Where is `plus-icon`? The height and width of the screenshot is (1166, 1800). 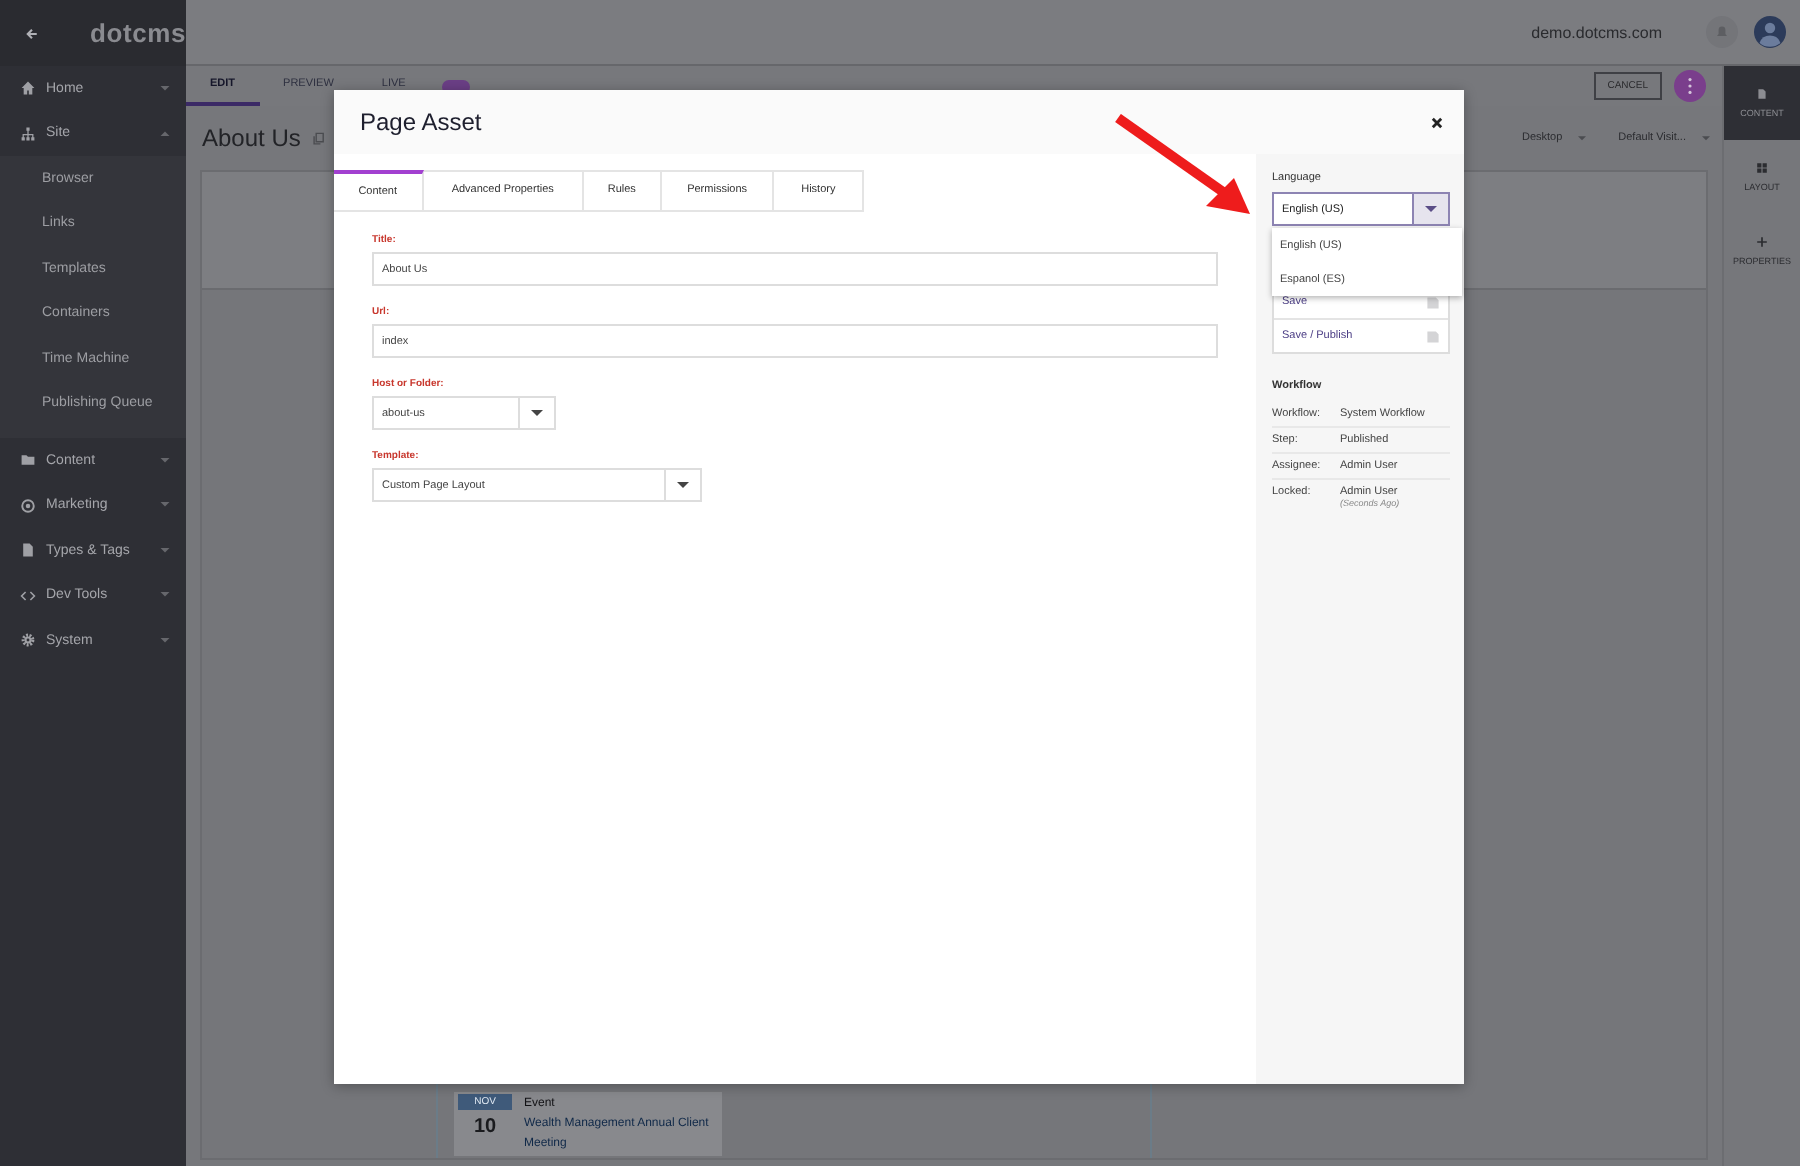
plus-icon is located at coordinates (1762, 242).